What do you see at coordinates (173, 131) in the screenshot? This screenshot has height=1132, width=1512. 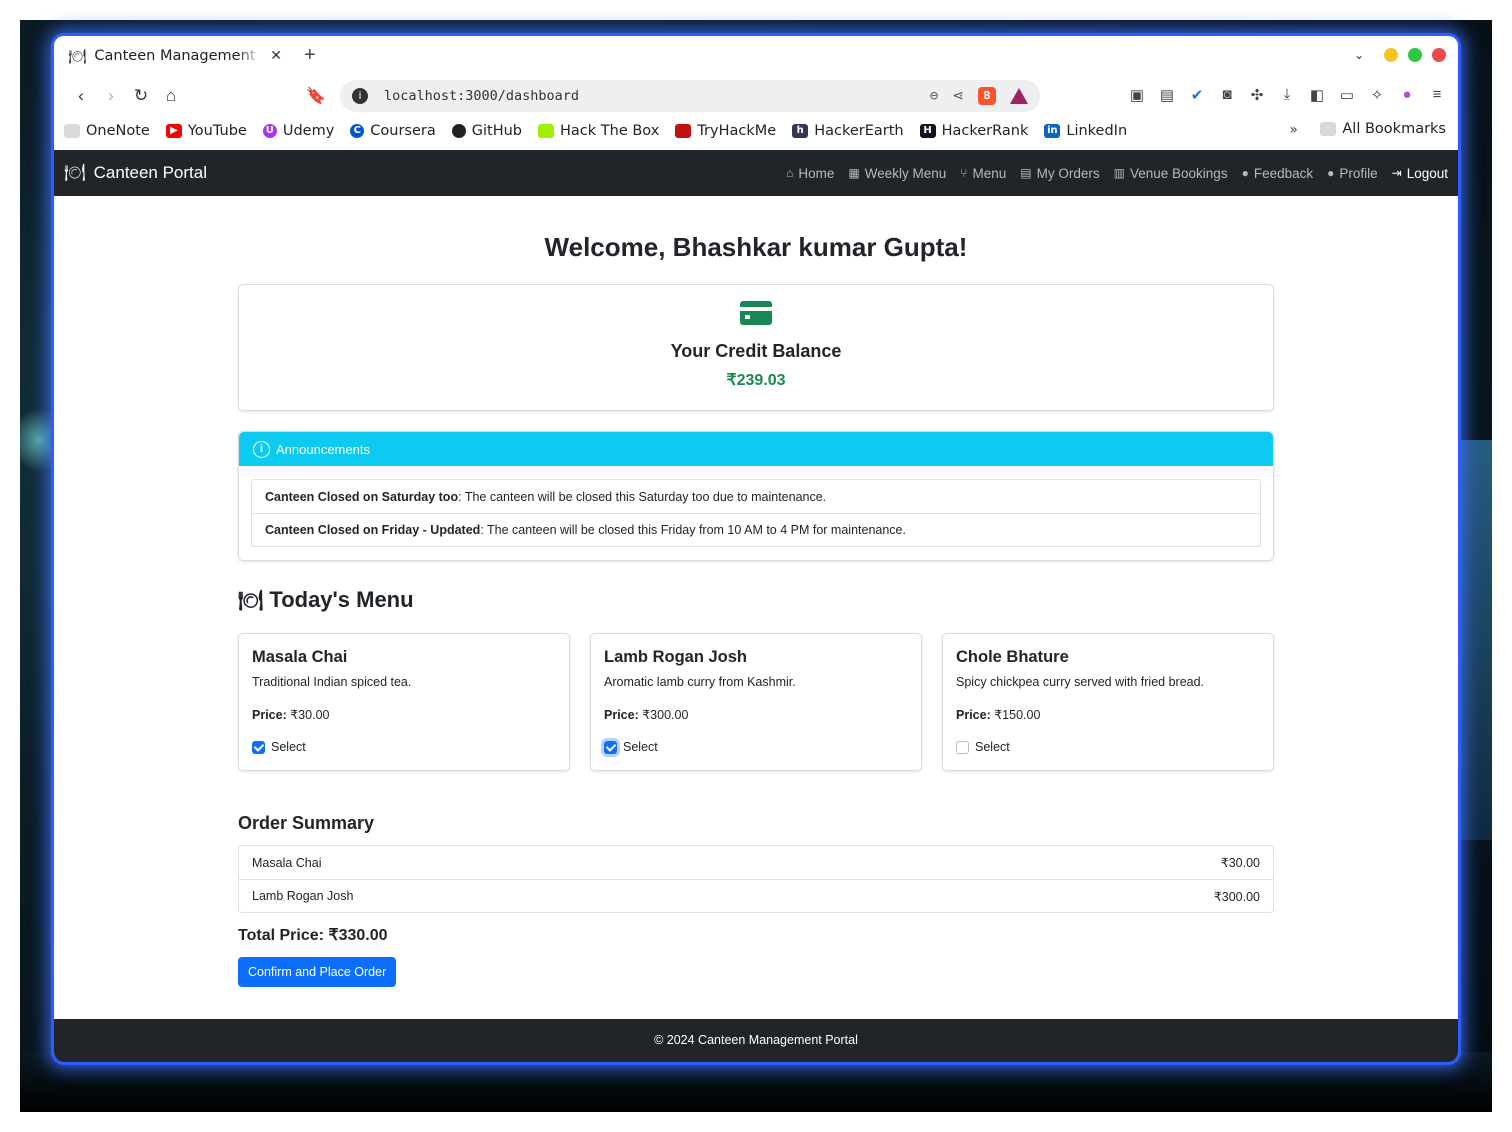 I see `youtube-icon: ▶` at bounding box center [173, 131].